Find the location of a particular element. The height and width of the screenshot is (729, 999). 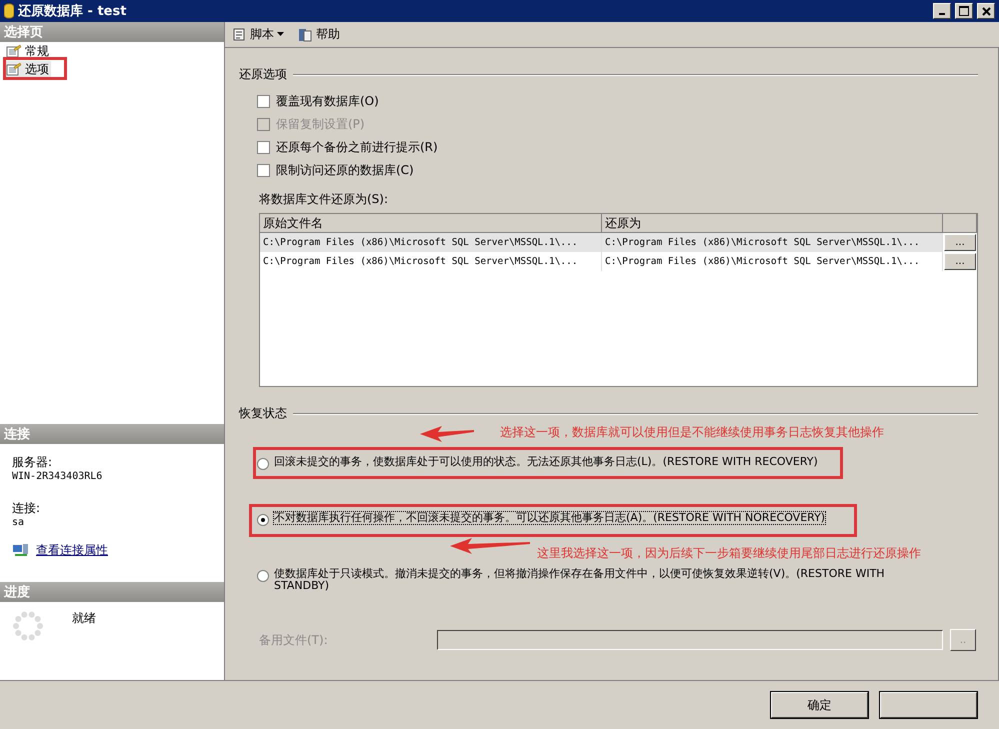

close-icon is located at coordinates (986, 11).